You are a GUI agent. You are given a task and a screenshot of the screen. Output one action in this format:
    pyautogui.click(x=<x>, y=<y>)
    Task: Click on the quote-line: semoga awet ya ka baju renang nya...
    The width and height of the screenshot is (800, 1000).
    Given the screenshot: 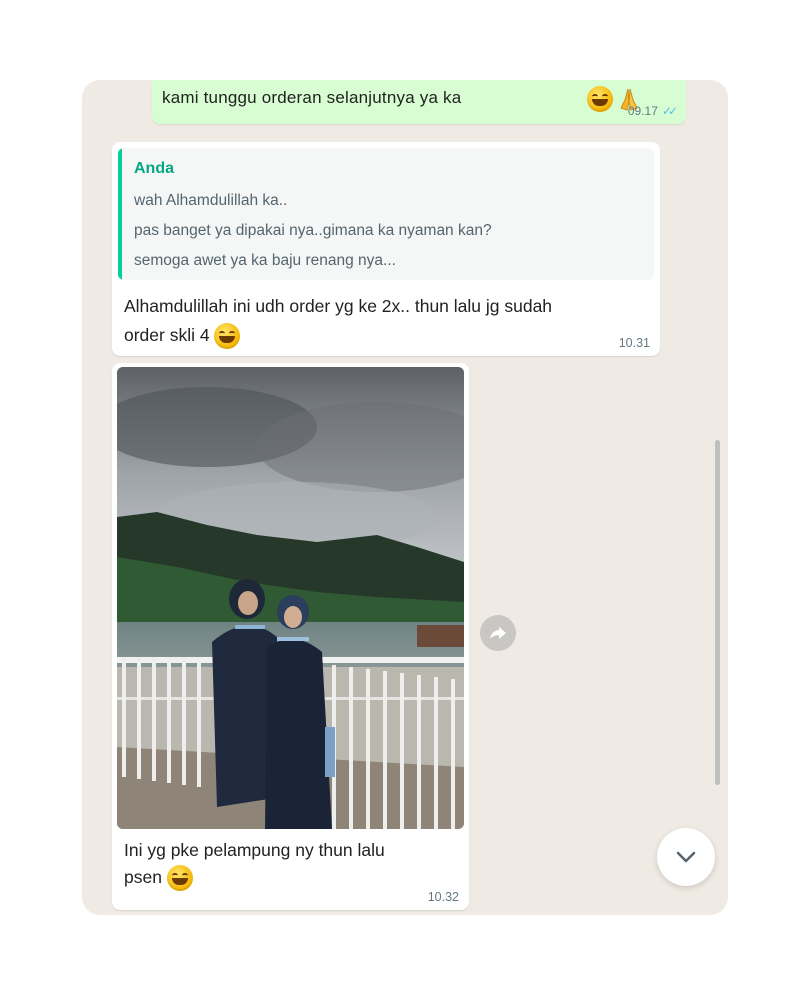 What is the action you would take?
    pyautogui.click(x=265, y=260)
    